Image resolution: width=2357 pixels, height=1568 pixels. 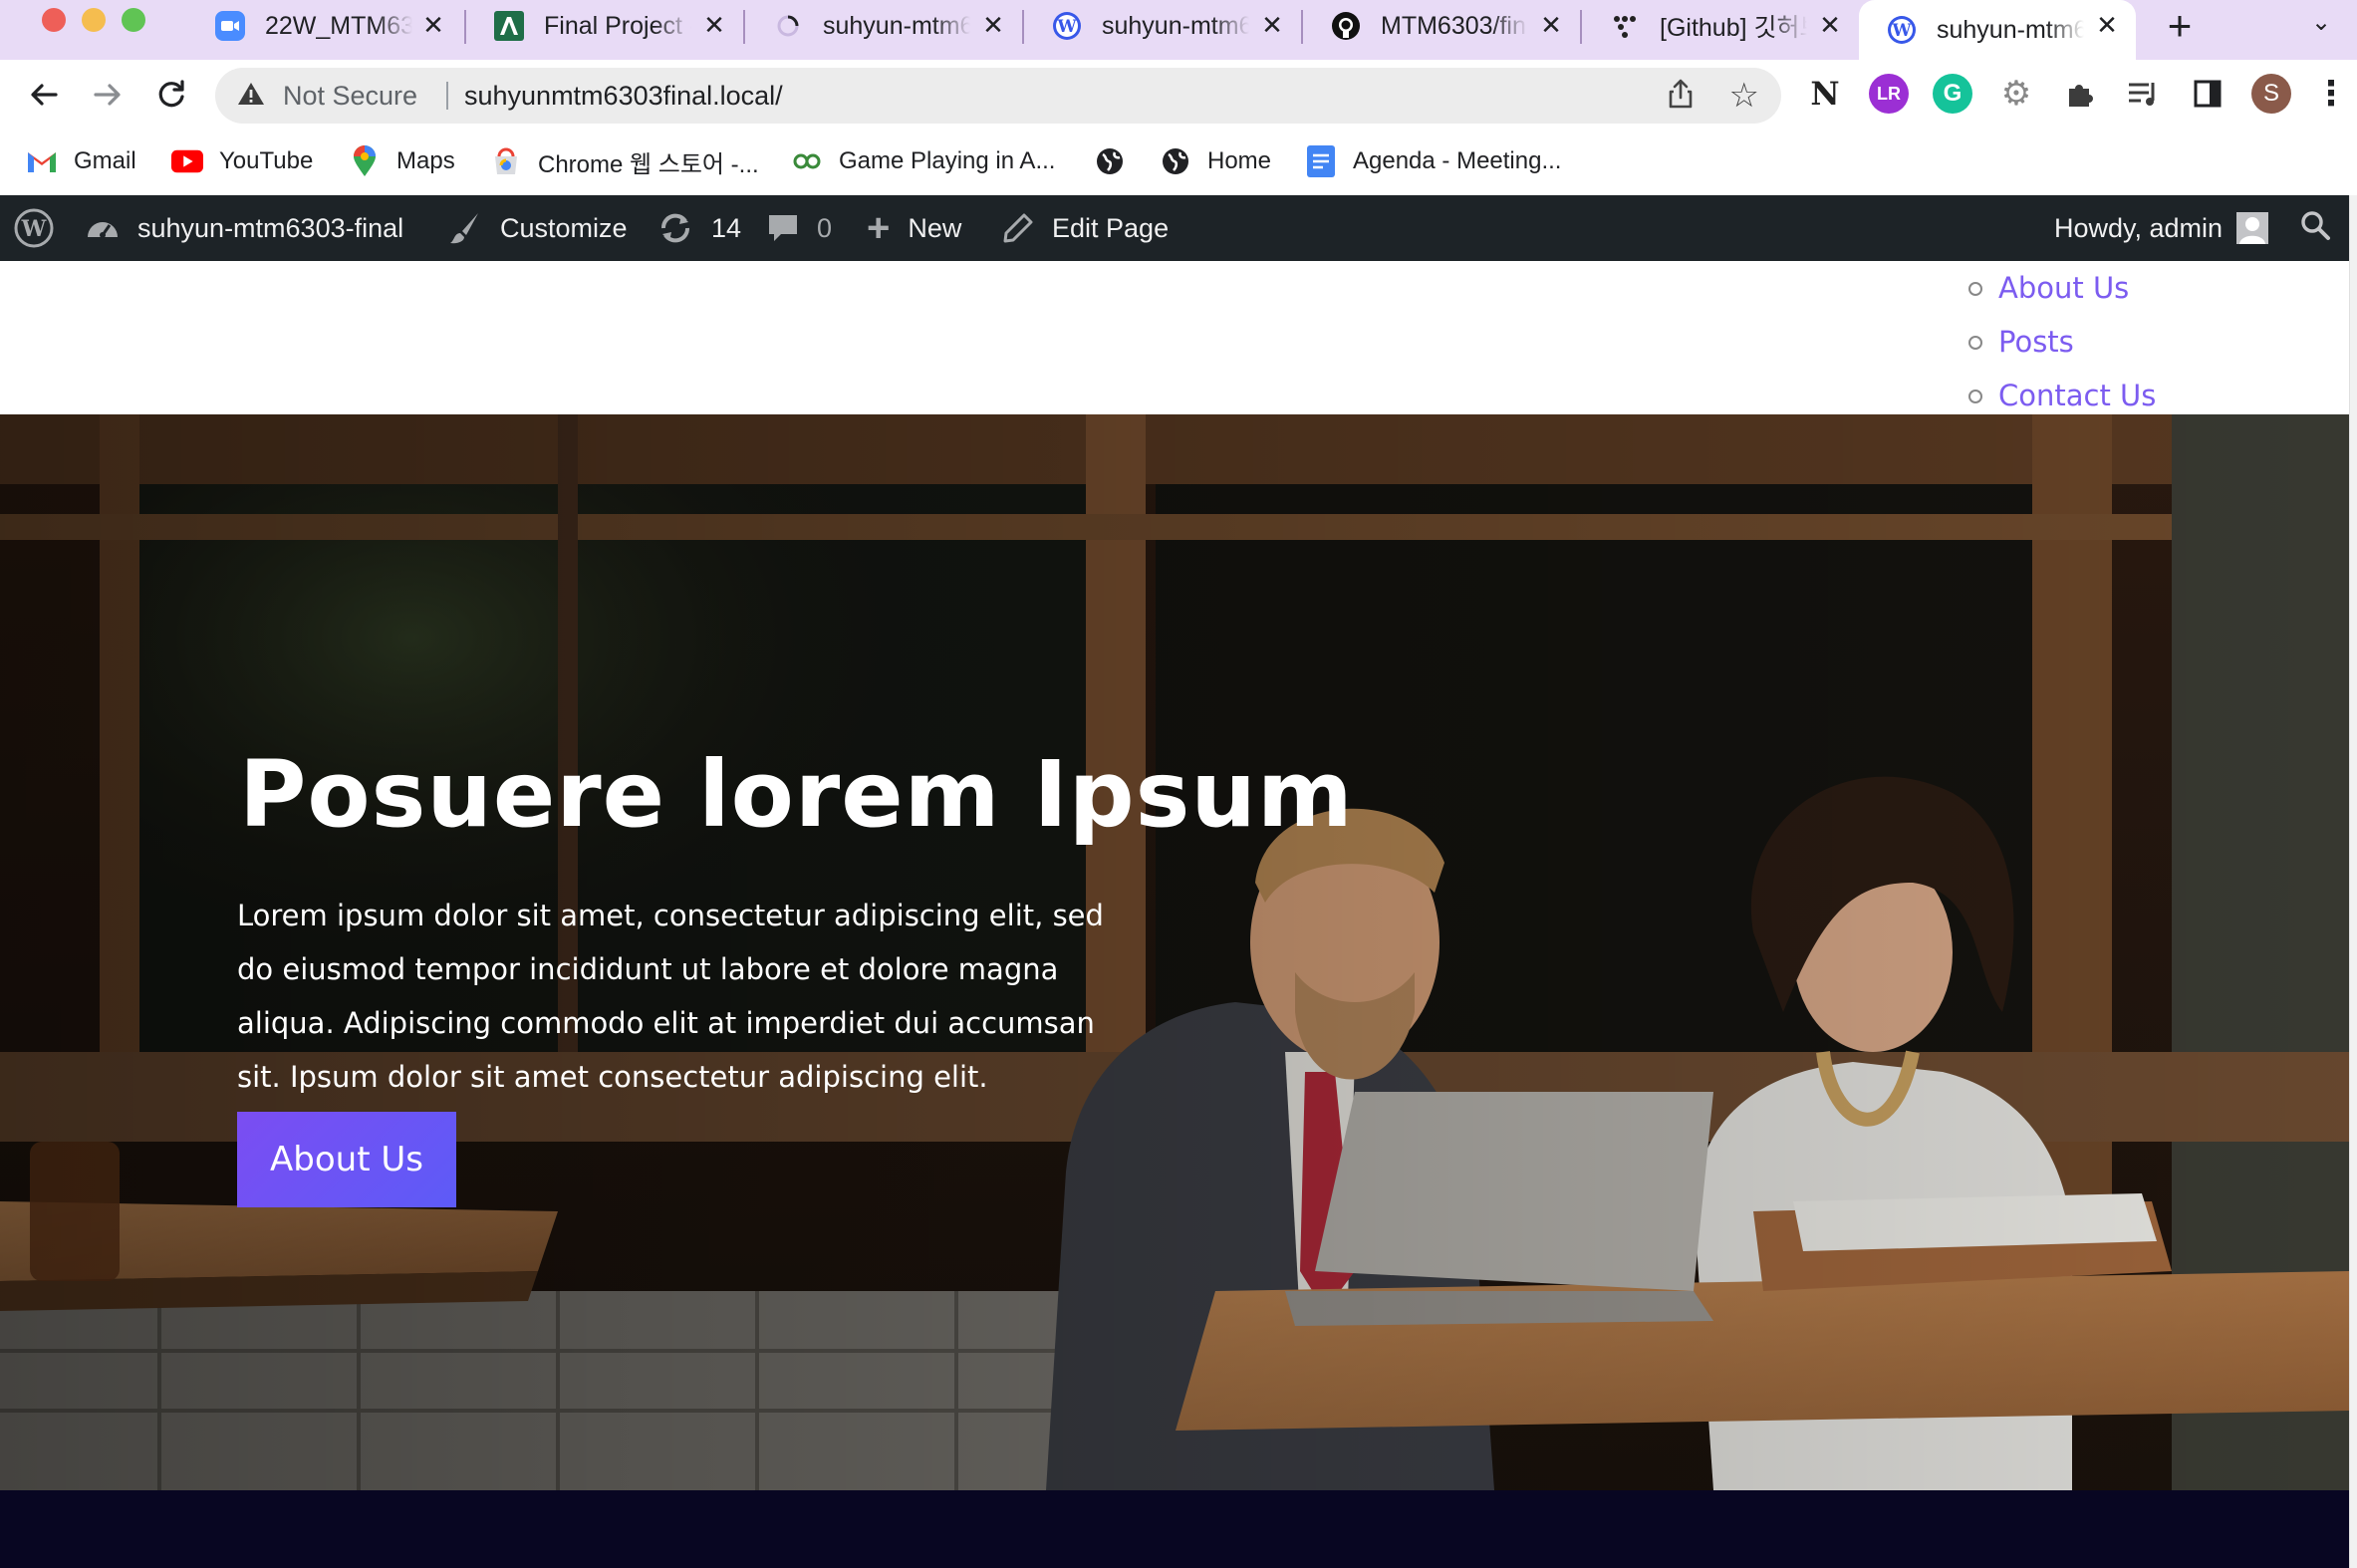 I want to click on new-label: New, so click(x=935, y=227).